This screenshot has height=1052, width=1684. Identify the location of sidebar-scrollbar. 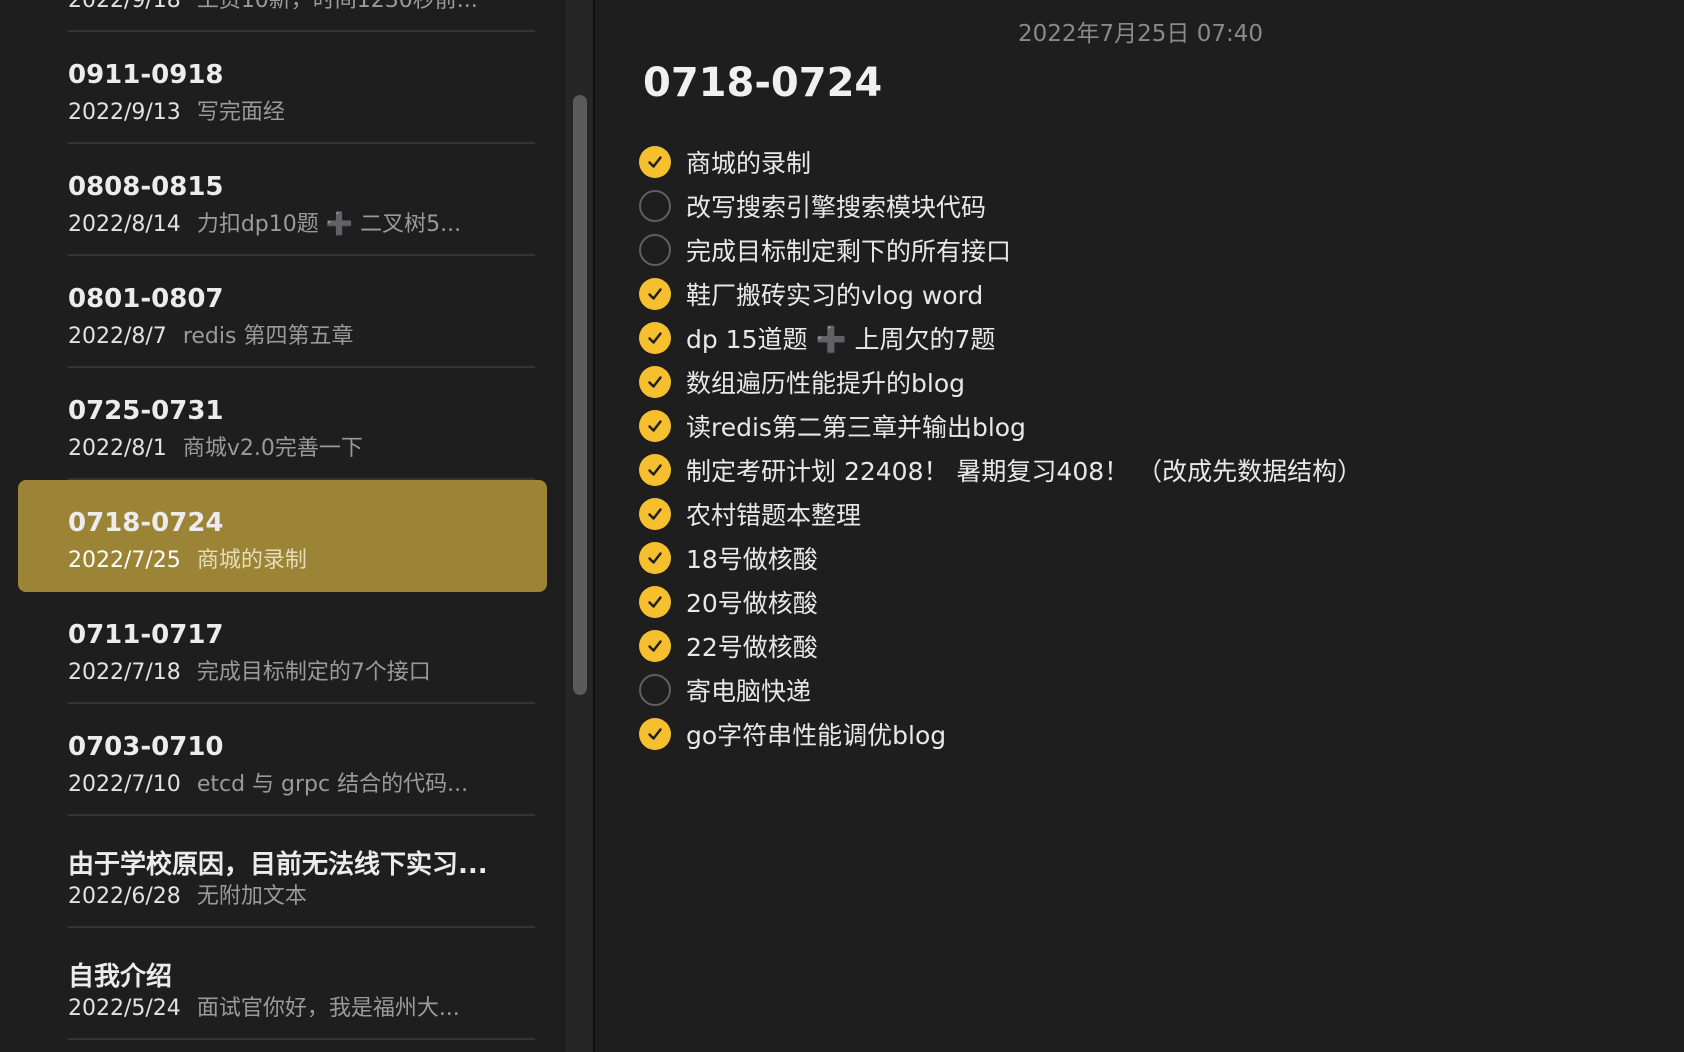
(580, 526).